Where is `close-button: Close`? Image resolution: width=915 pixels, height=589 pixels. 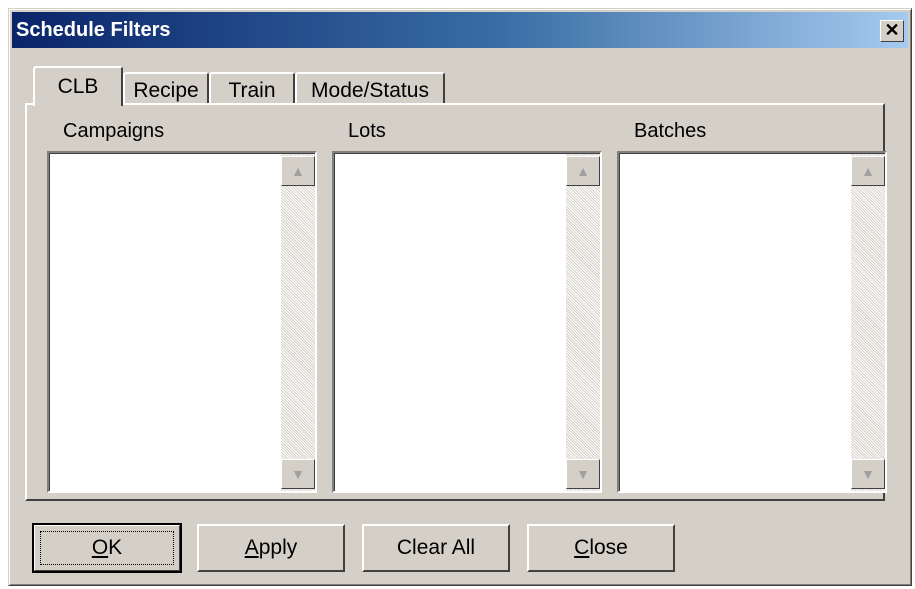 close-button: Close is located at coordinates (601, 548).